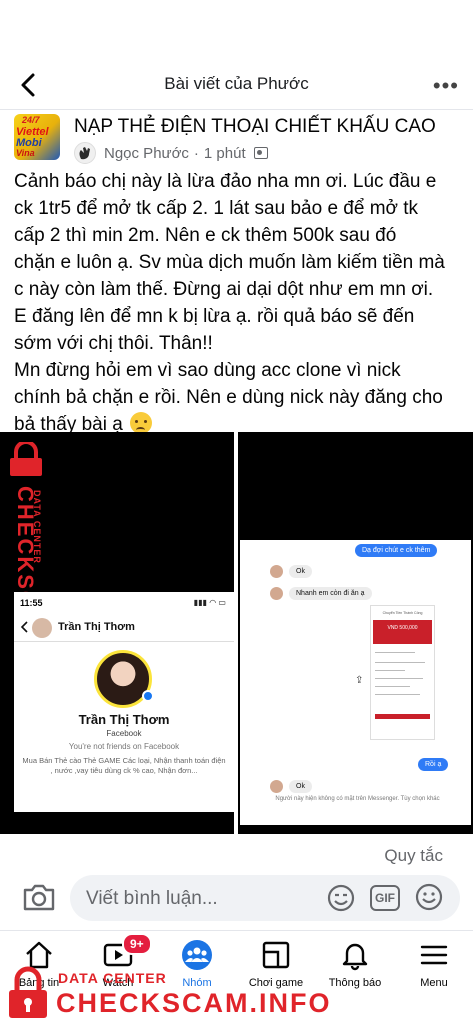 This screenshot has width=473, height=1024. I want to click on tab-notifications: Thông báo, so click(355, 964).